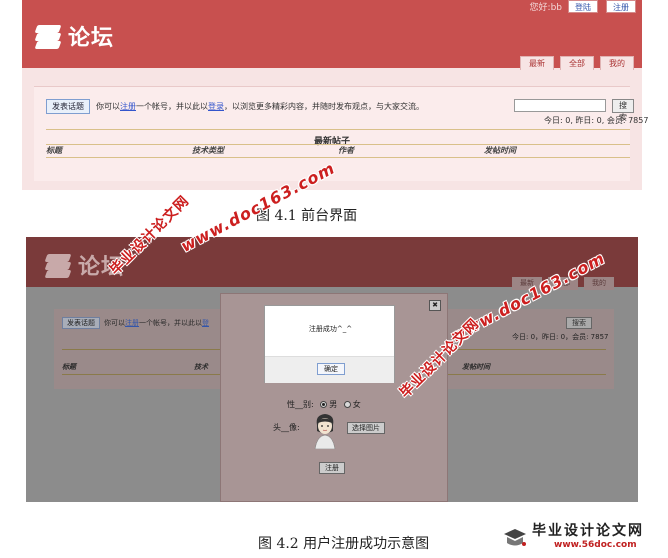 The image size is (668, 558). Describe the element at coordinates (595, 545) in the screenshot. I see `corner-url: www.56doc.com` at that location.